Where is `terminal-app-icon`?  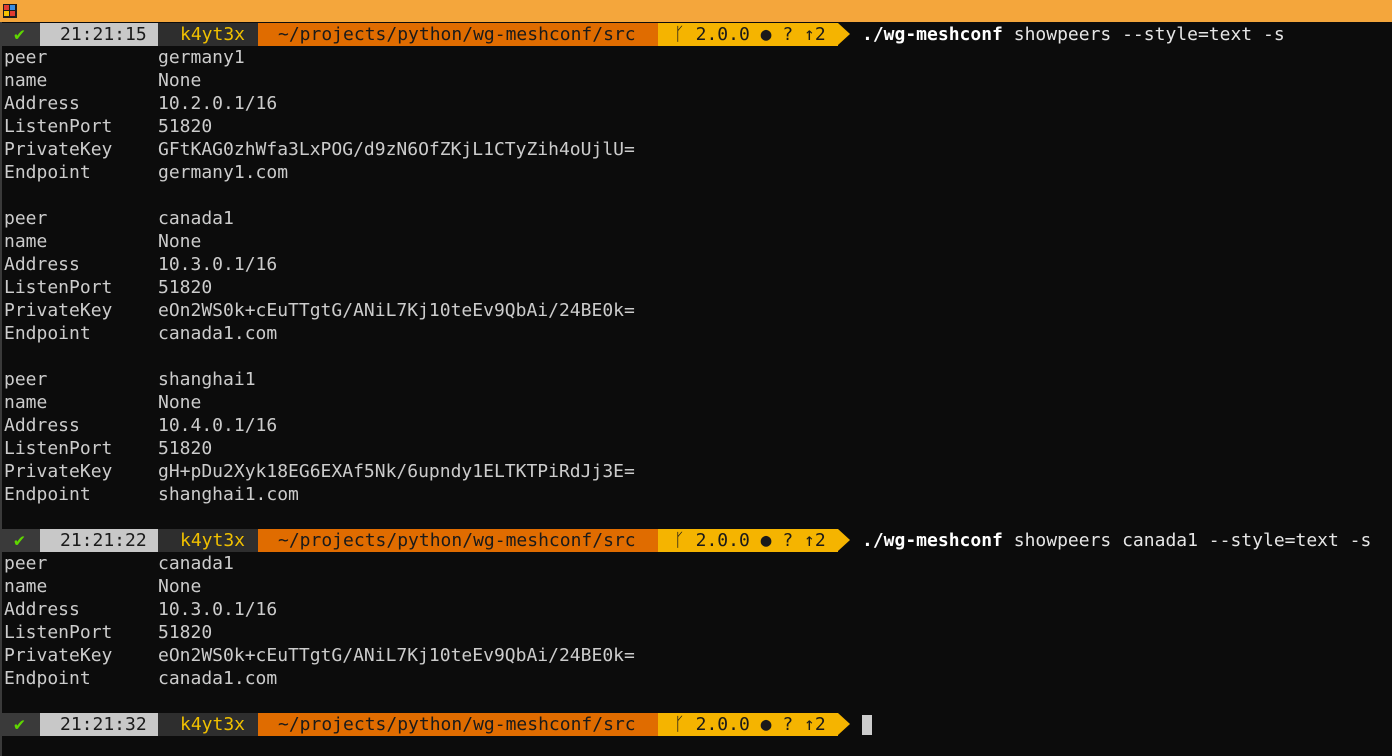
terminal-app-icon is located at coordinates (10, 11).